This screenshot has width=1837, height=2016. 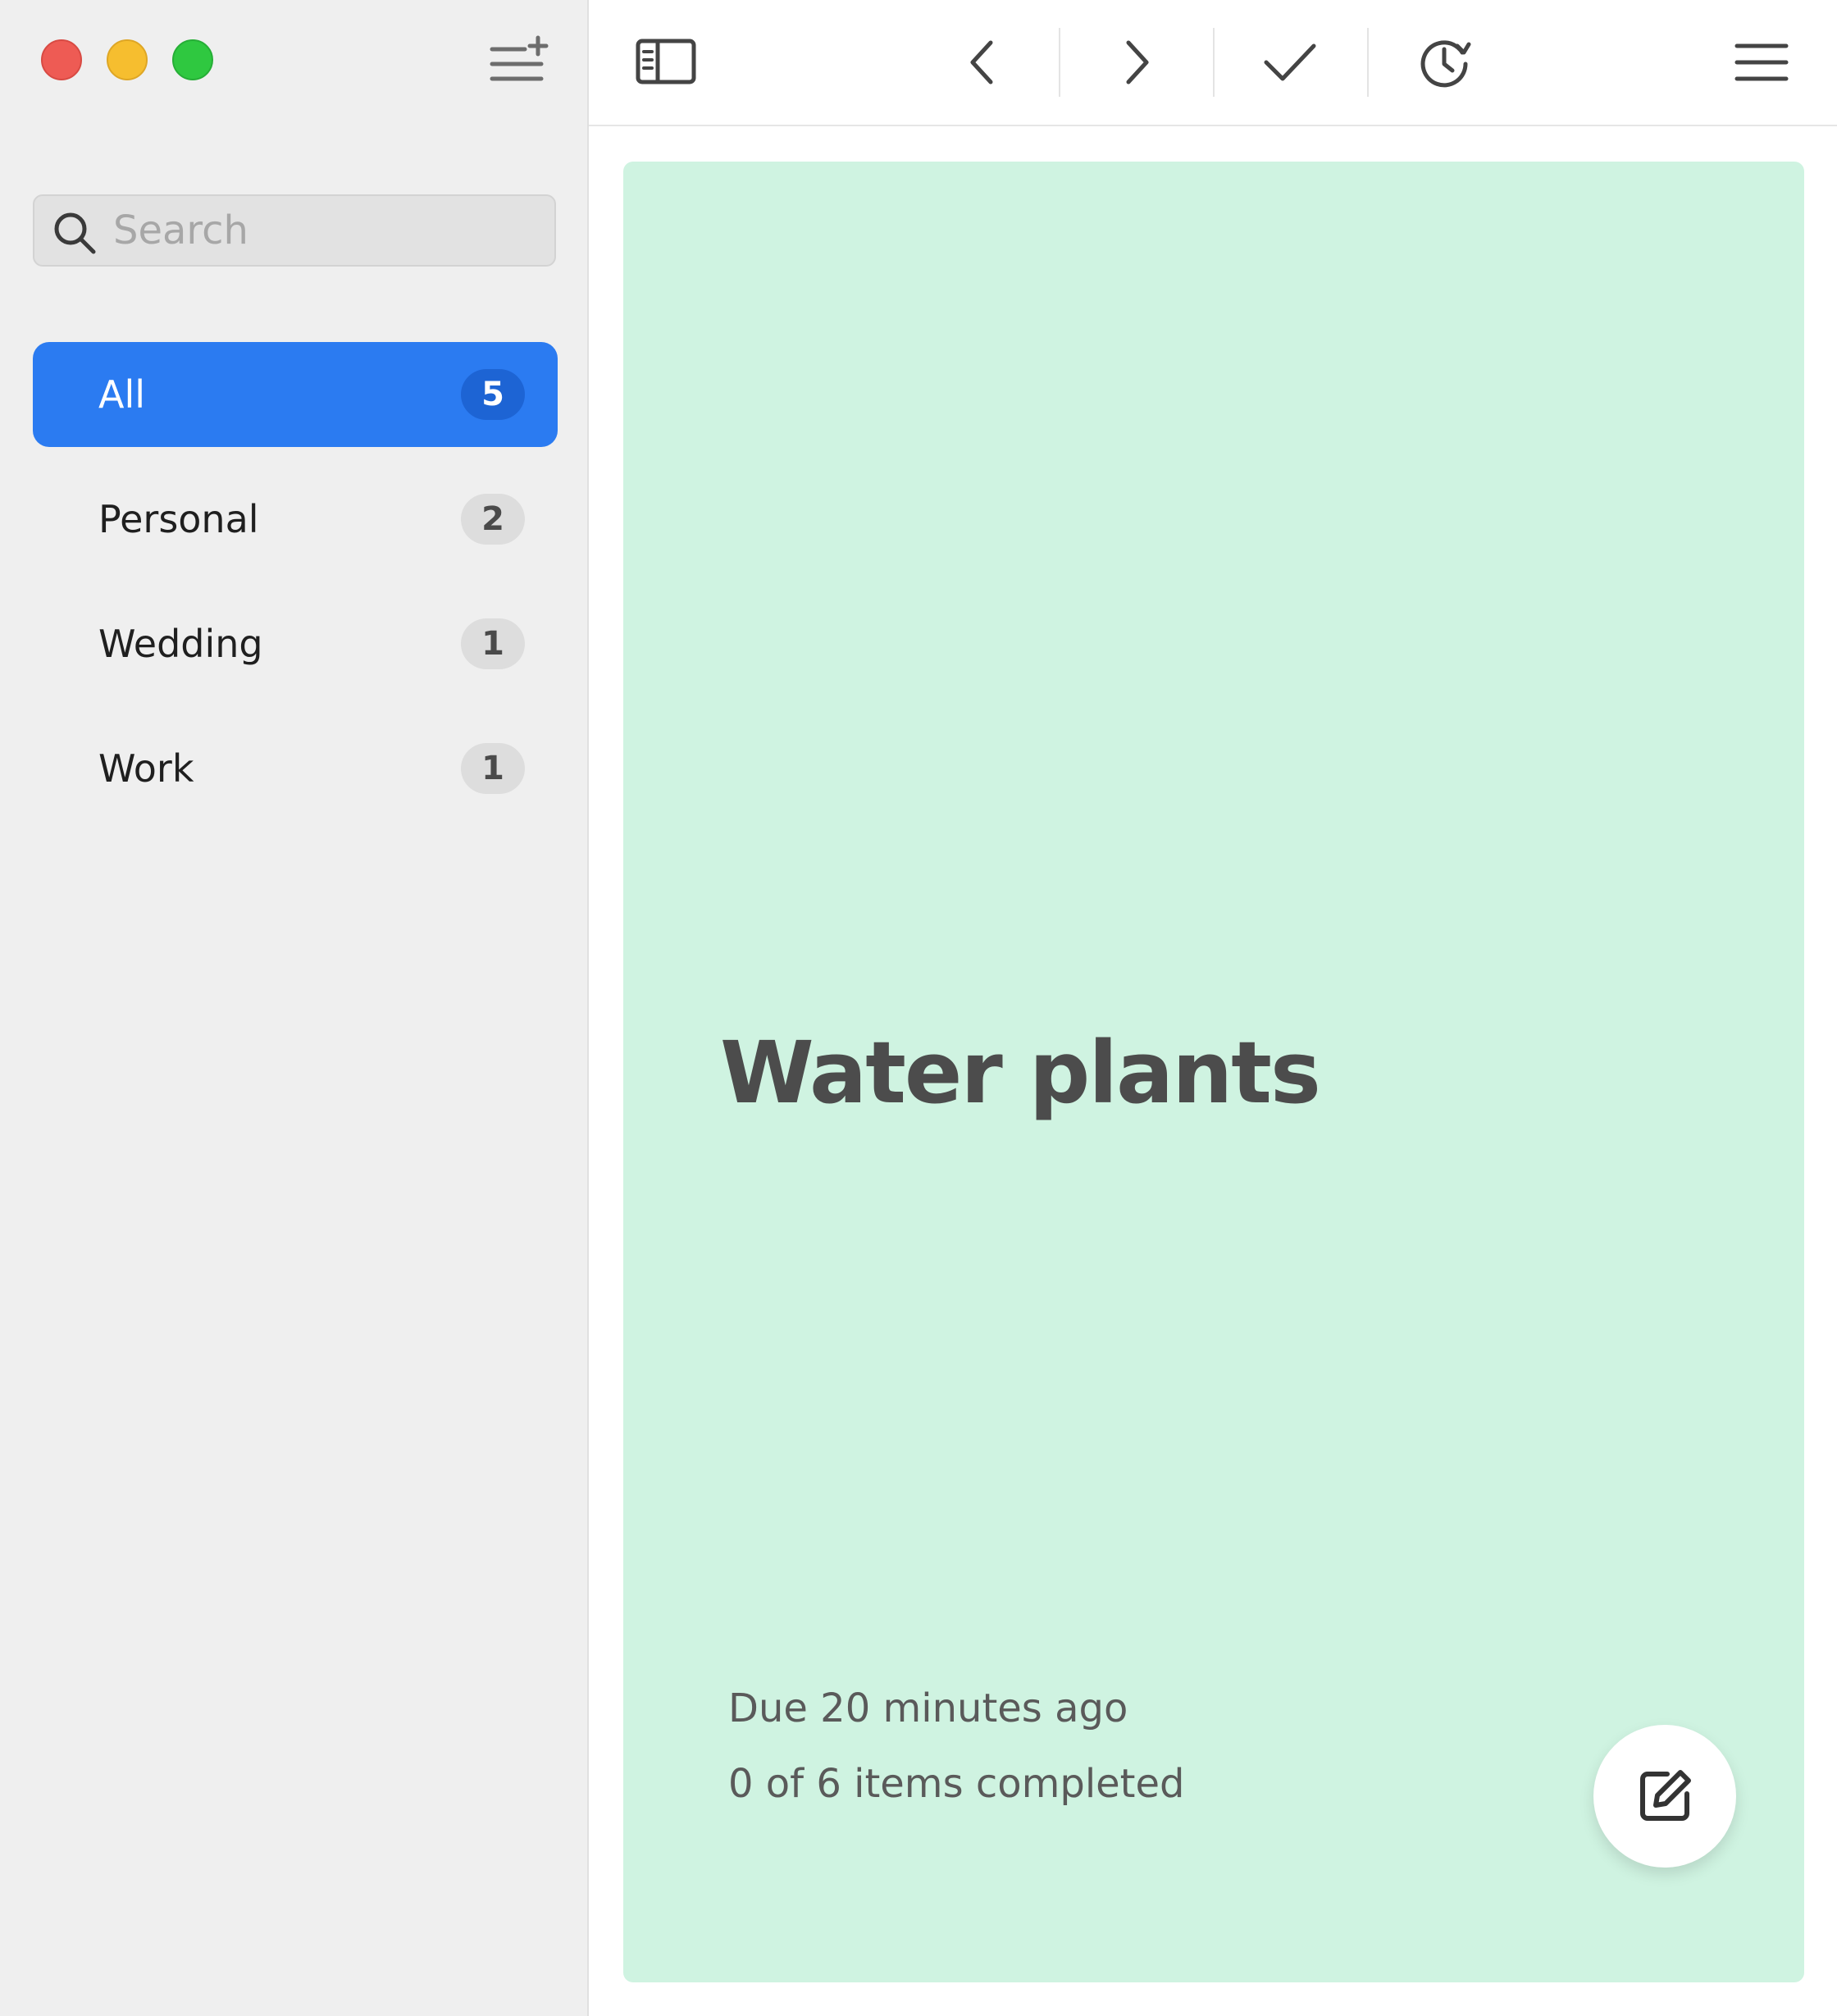 I want to click on snooze-clock-icon, so click(x=1444, y=62).